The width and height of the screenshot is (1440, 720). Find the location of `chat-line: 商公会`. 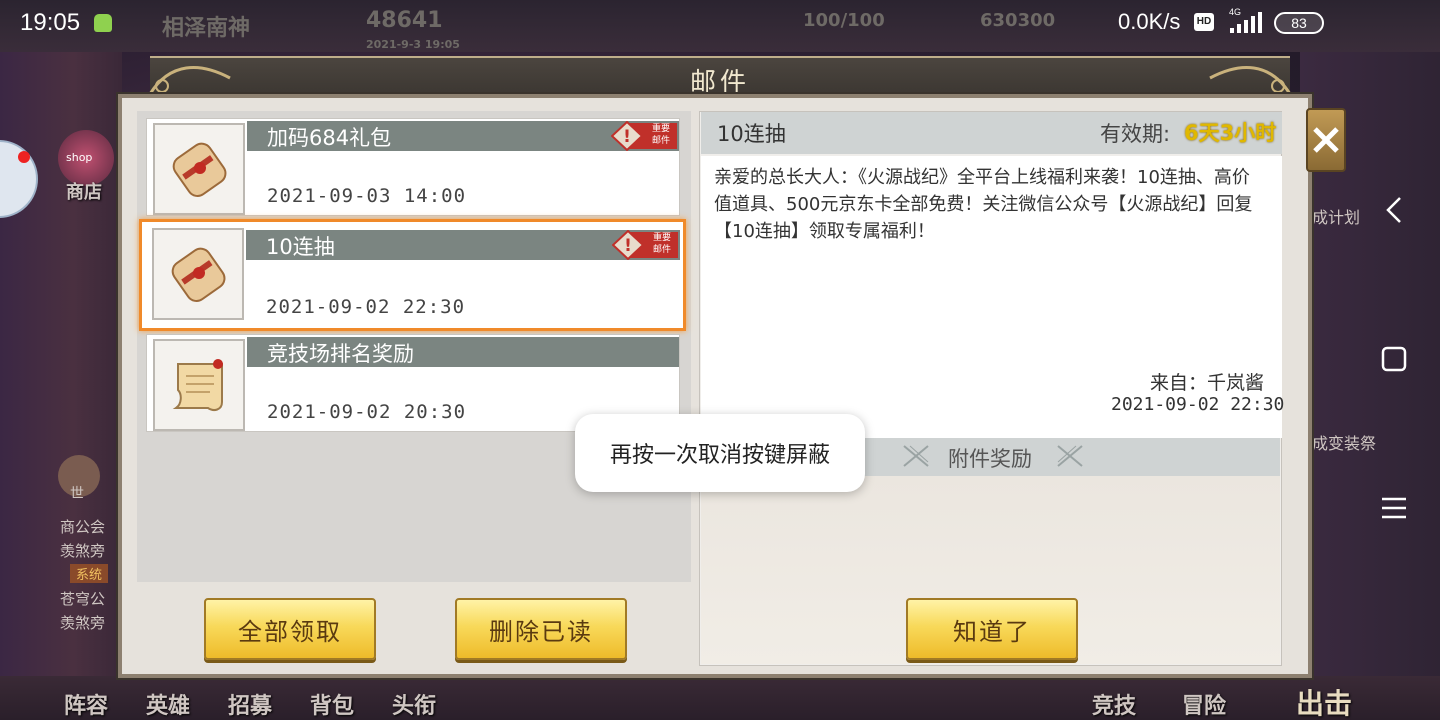

chat-line: 商公会 is located at coordinates (83, 527).